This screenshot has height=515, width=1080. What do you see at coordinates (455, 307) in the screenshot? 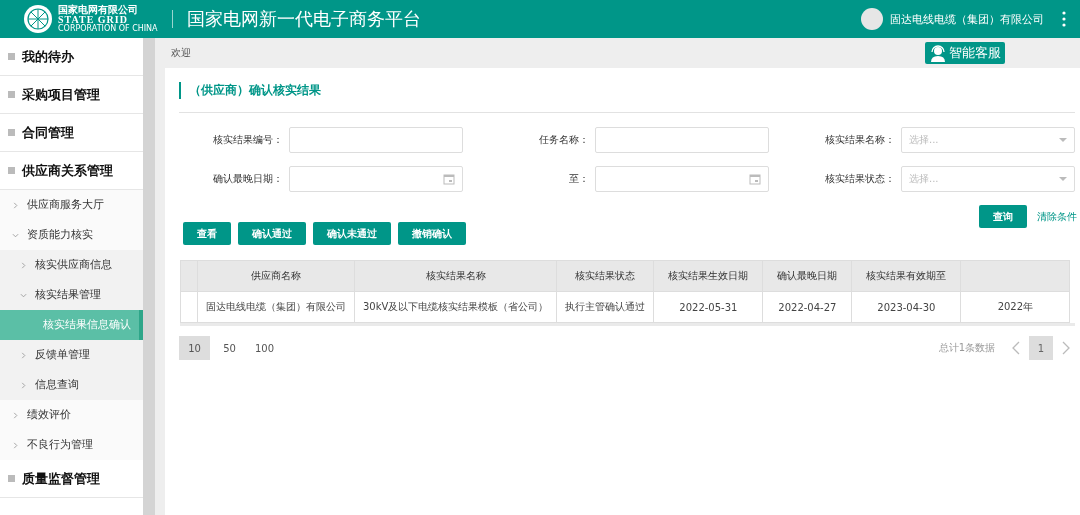
I see `table-cell: 30kV及以下电缆核实结果模板（省公司）` at bounding box center [455, 307].